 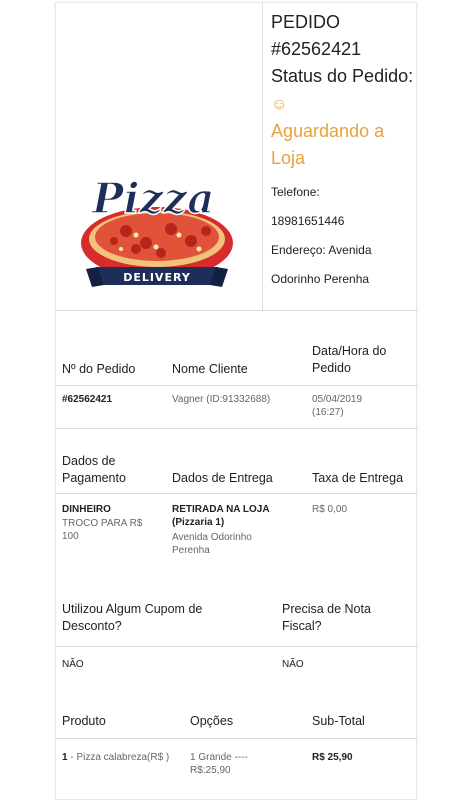 I want to click on col-header-invoice: Precisa de Nota Fiscal?, so click(x=326, y=617).